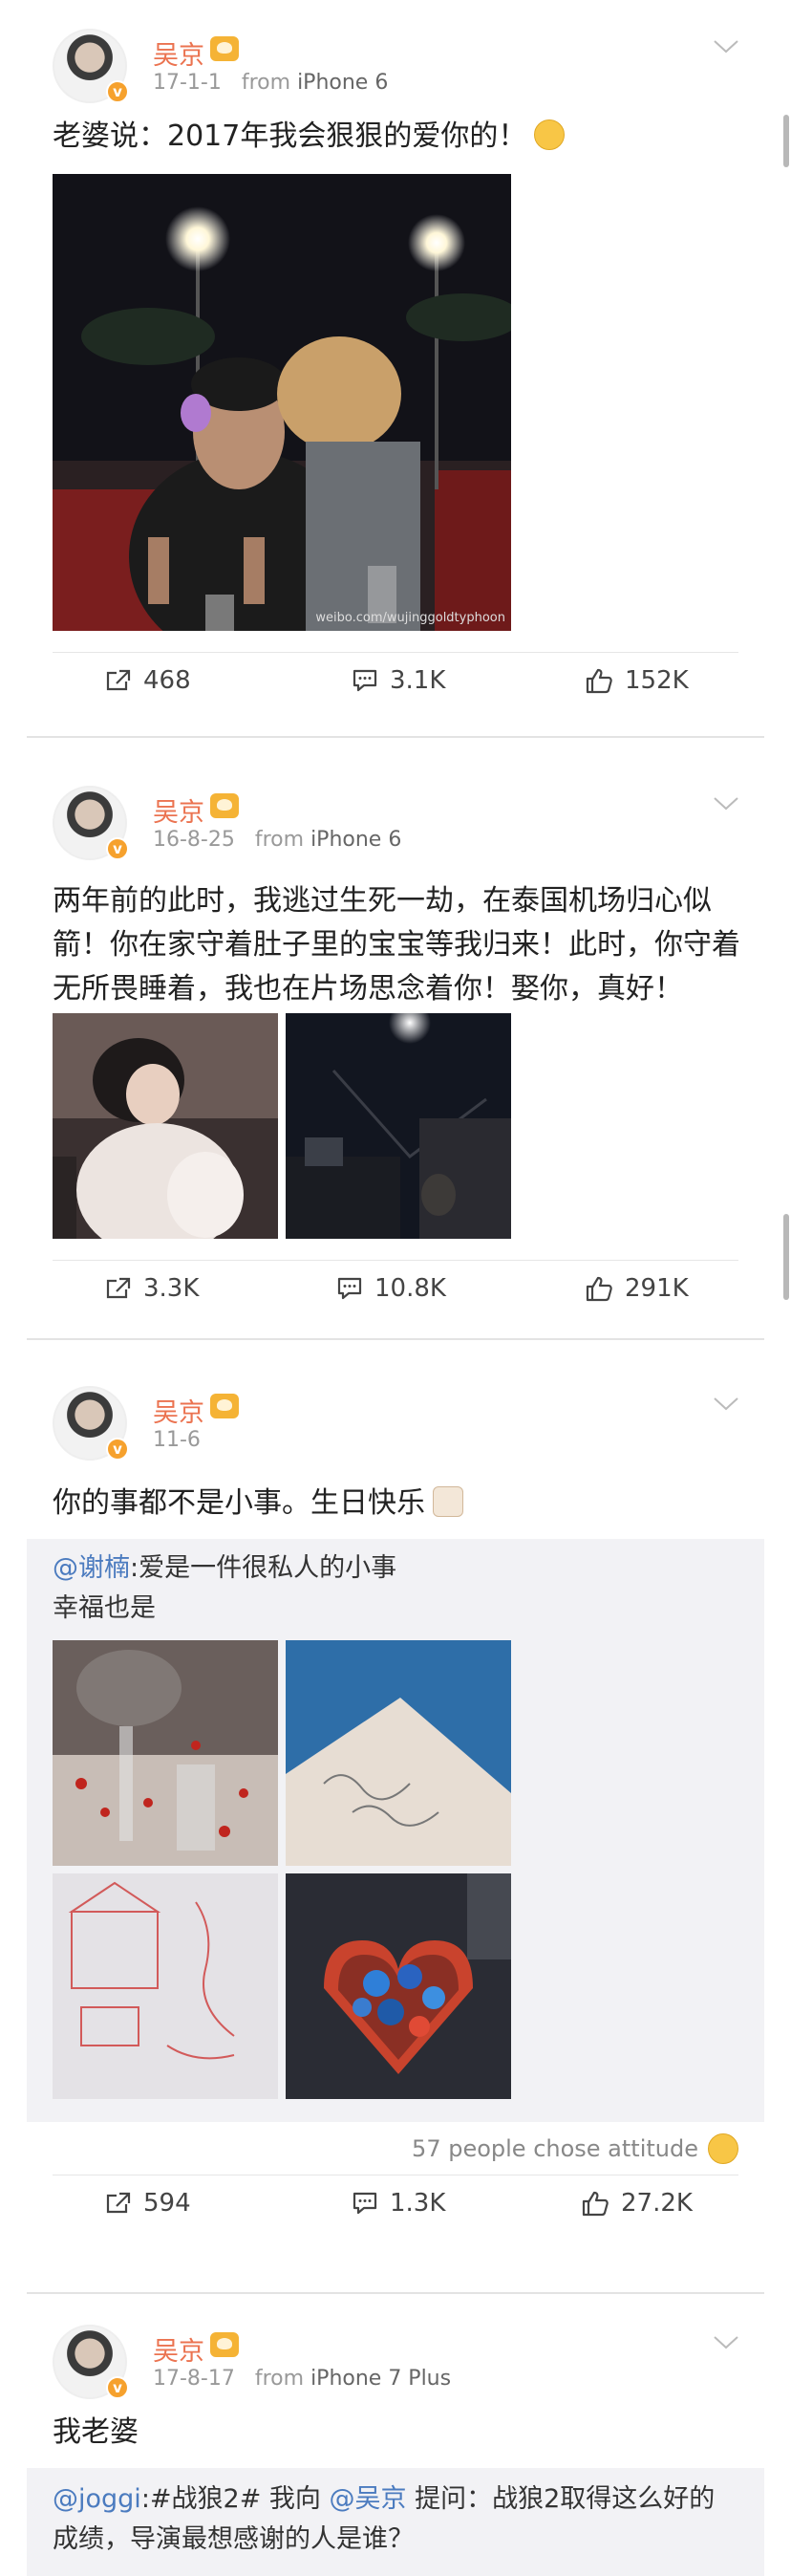 This screenshot has height=2576, width=791. I want to click on laughing-face-icon, so click(723, 2149).